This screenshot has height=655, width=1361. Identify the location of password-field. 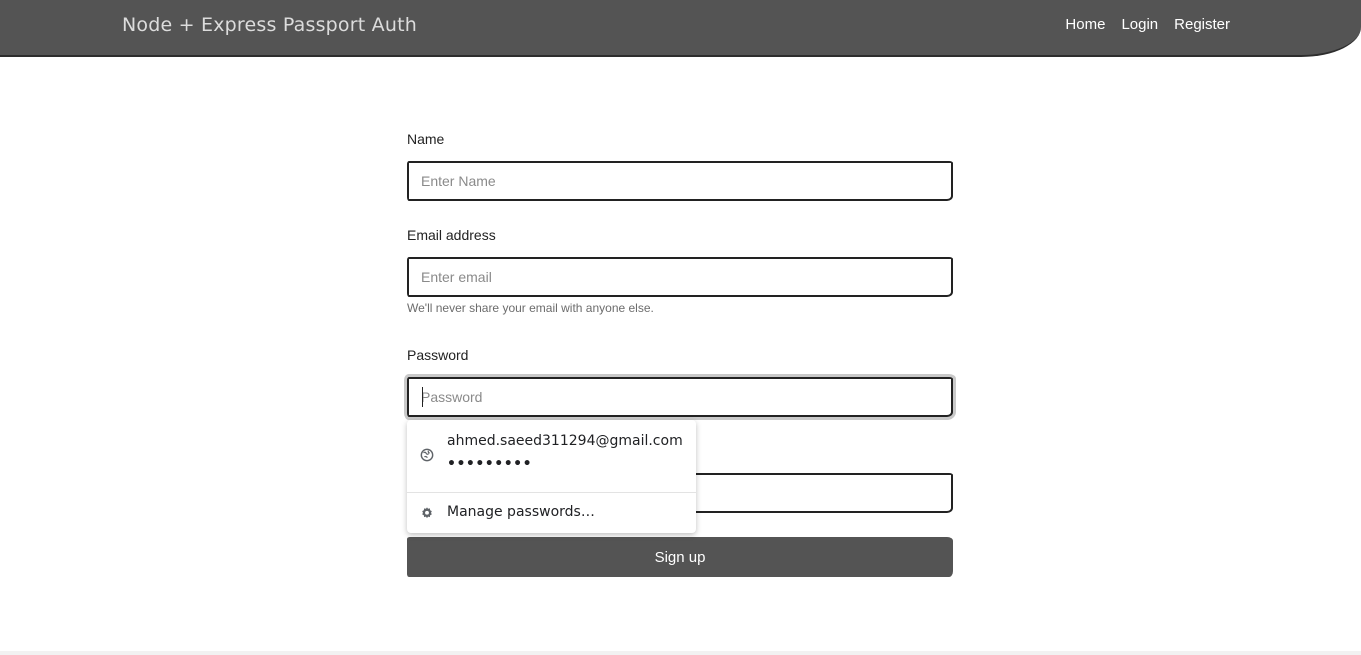
(680, 397).